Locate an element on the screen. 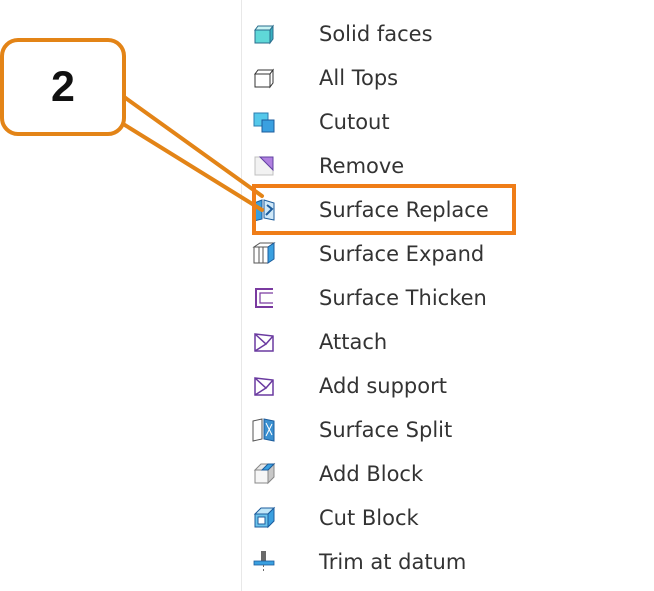 This screenshot has height=591, width=654. callout-badge: 2 is located at coordinates (63, 87).